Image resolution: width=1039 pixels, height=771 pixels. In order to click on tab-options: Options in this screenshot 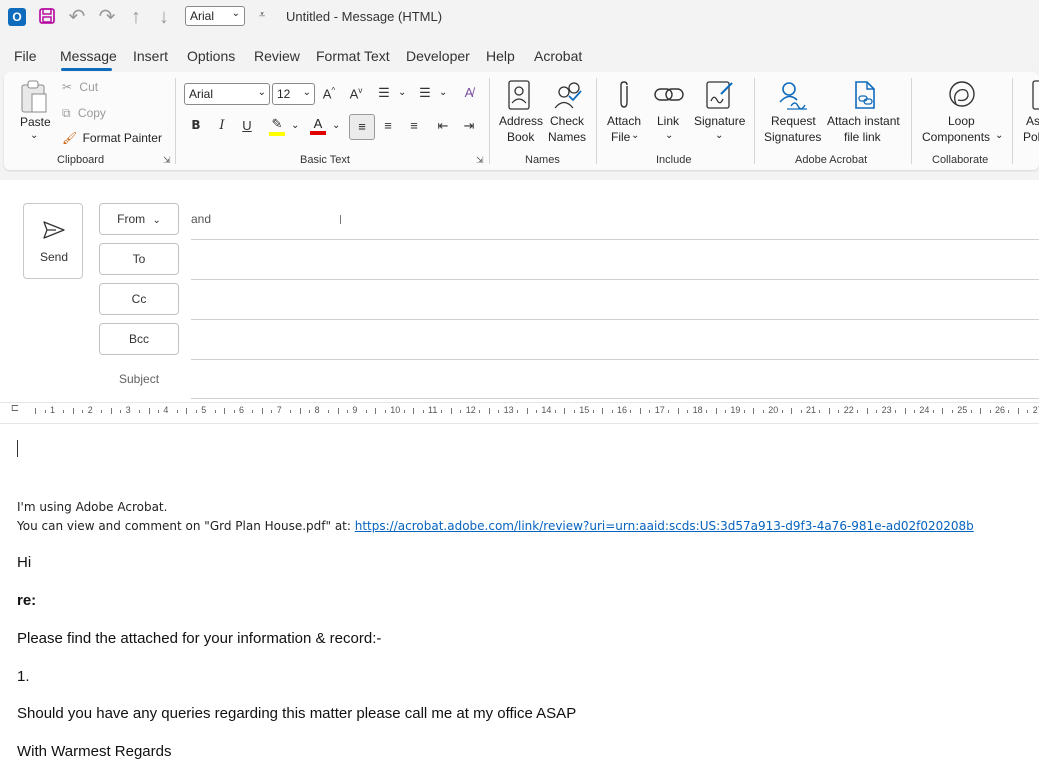, I will do `click(211, 56)`.